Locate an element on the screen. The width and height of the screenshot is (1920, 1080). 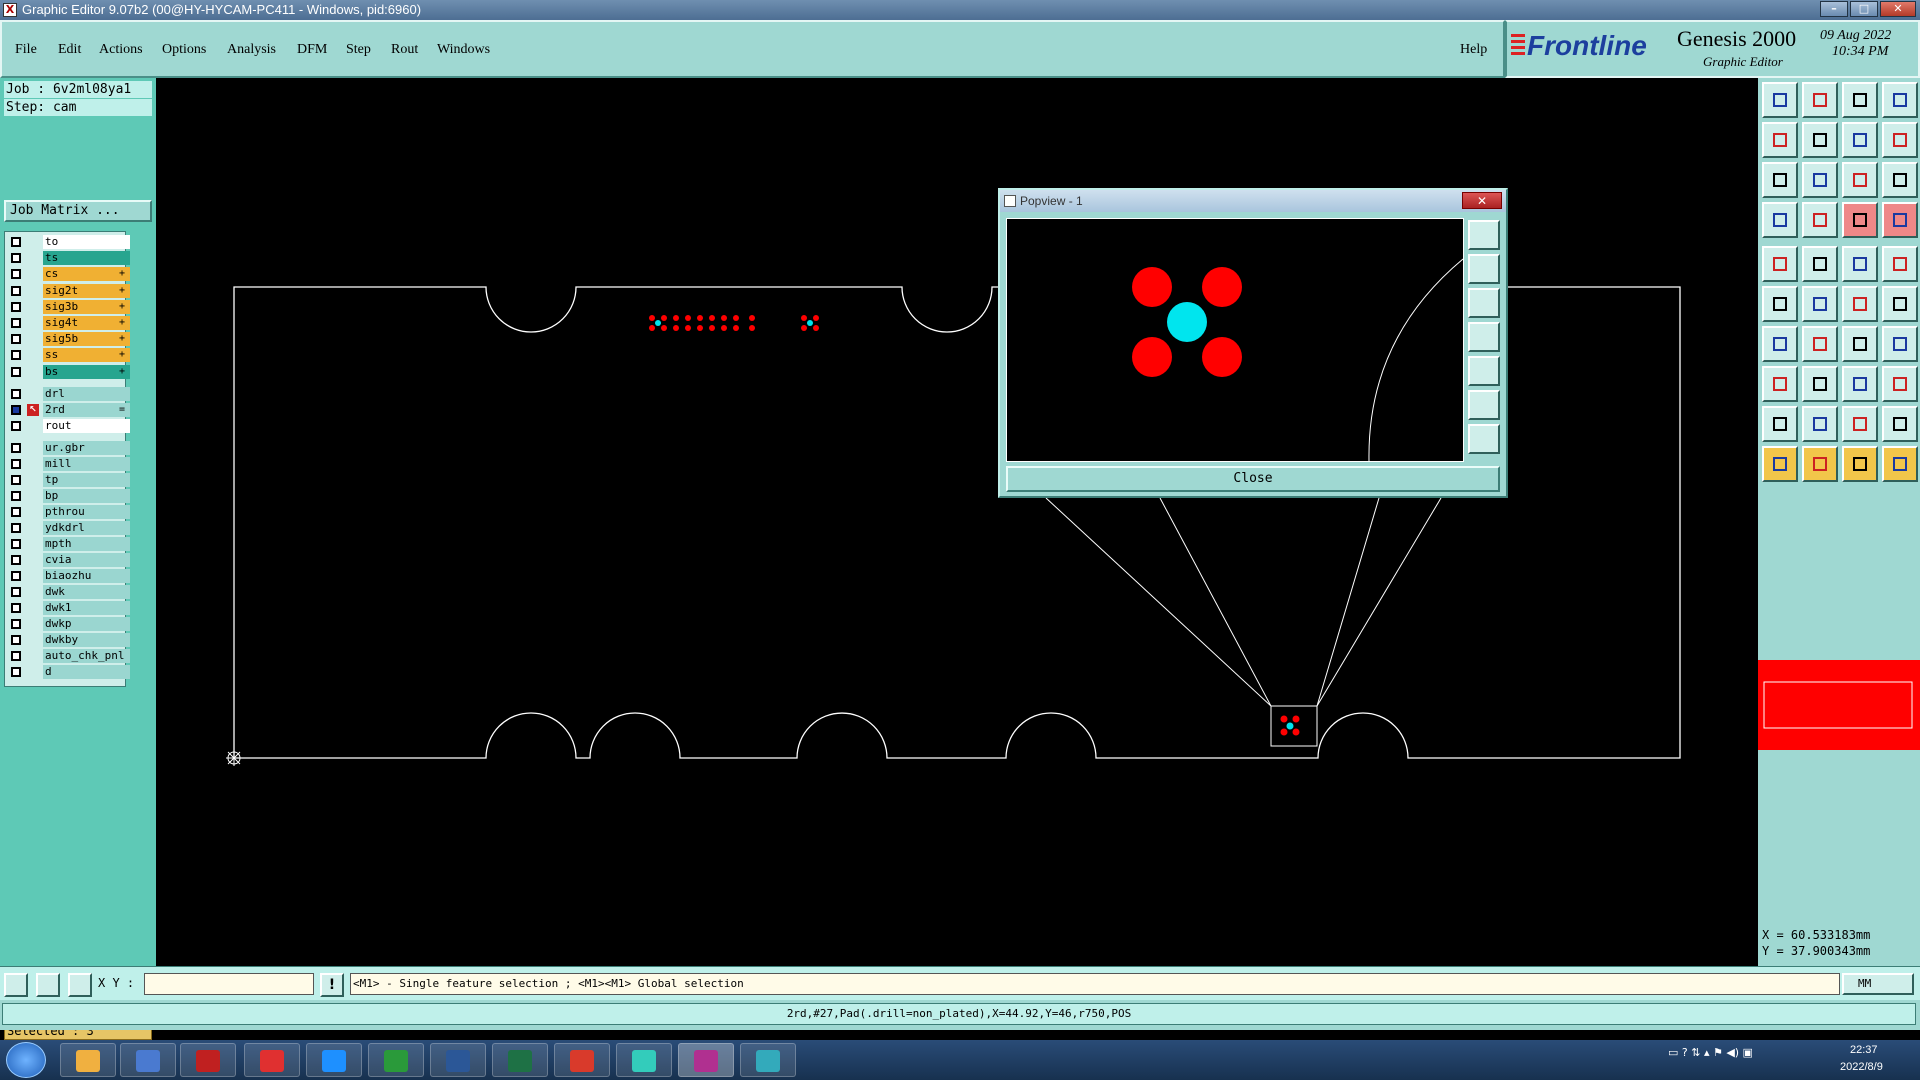
layer-name: d is located at coordinates (86, 672).